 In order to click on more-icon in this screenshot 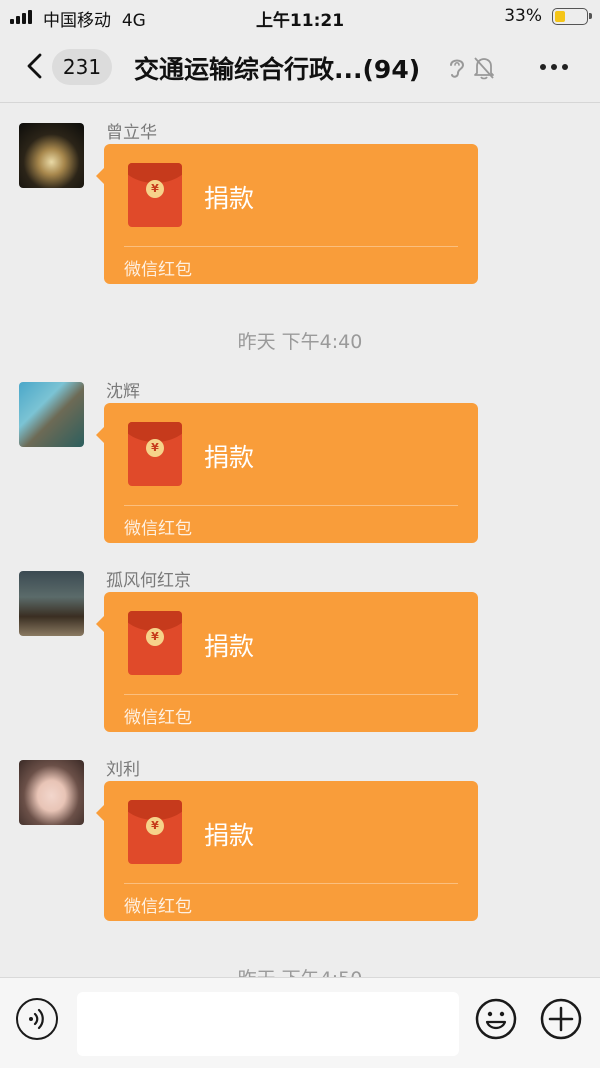, I will do `click(554, 68)`.